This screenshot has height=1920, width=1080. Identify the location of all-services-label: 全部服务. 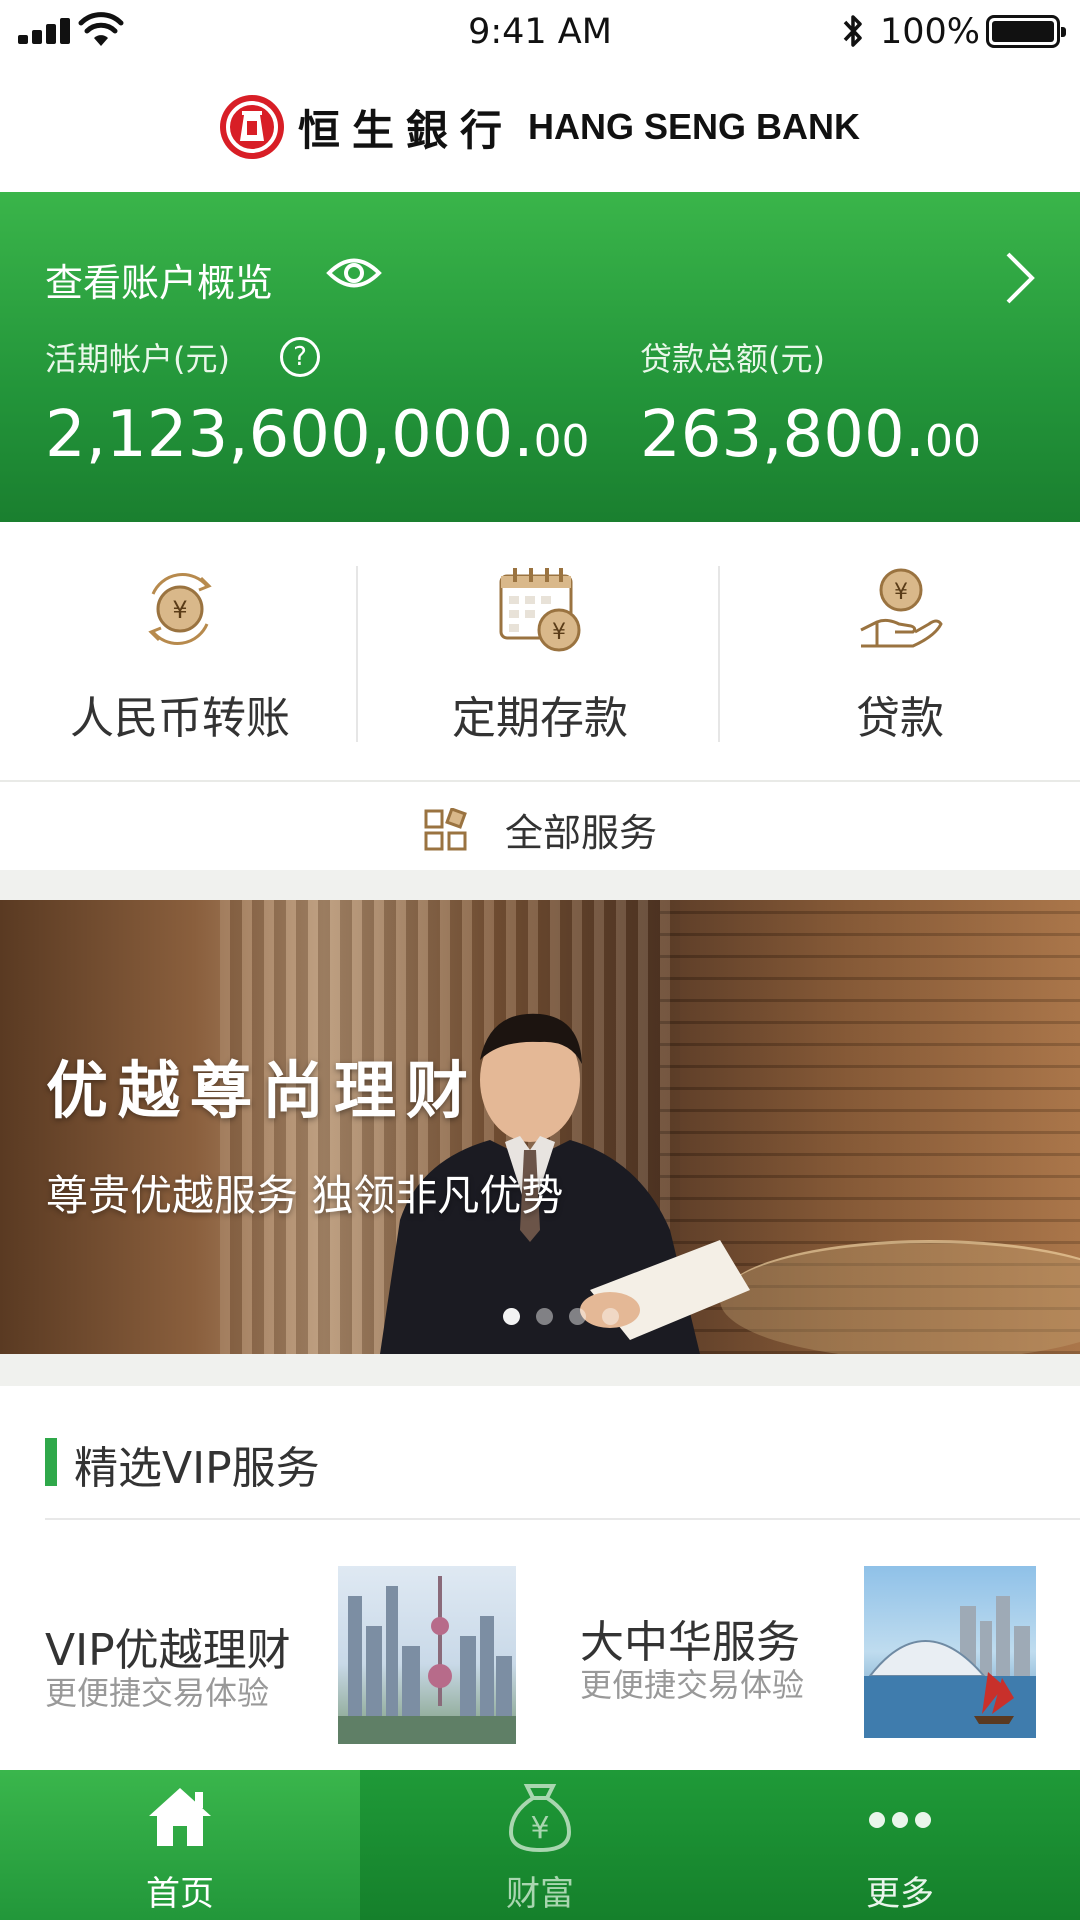
(580, 833).